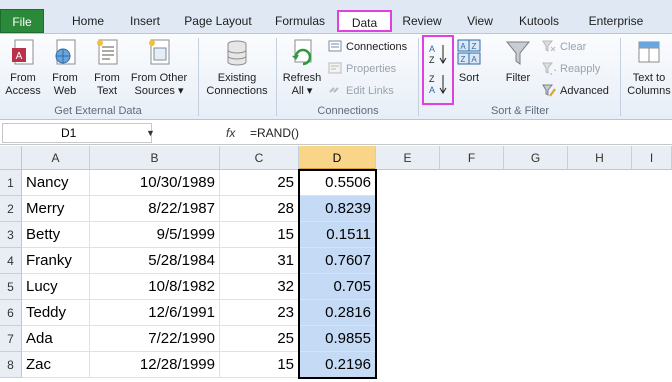 The image size is (672, 382). Describe the element at coordinates (302, 52) in the screenshot. I see `refresh-icon` at that location.